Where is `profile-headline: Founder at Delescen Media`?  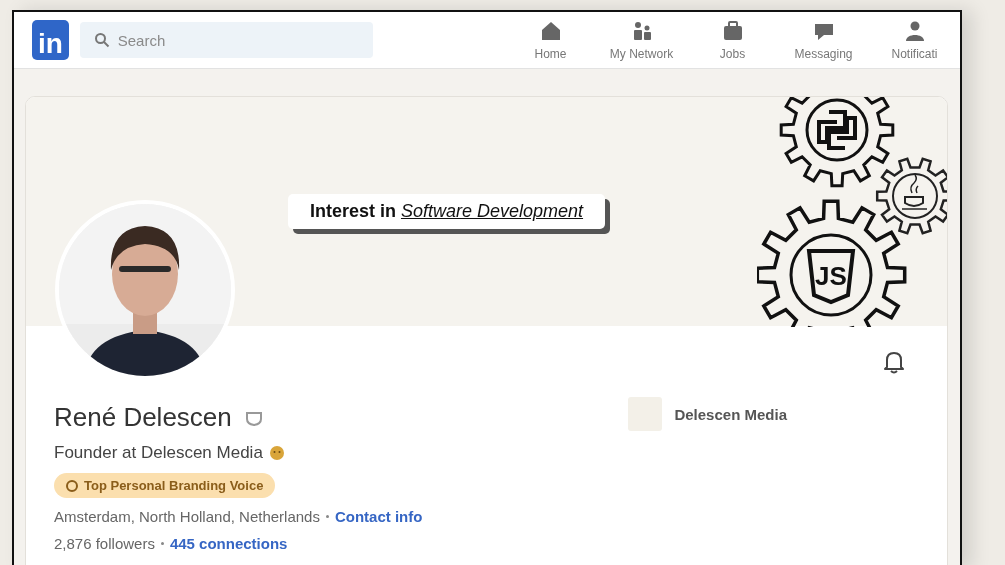
profile-headline: Founder at Delescen Media is located at coordinates (158, 453).